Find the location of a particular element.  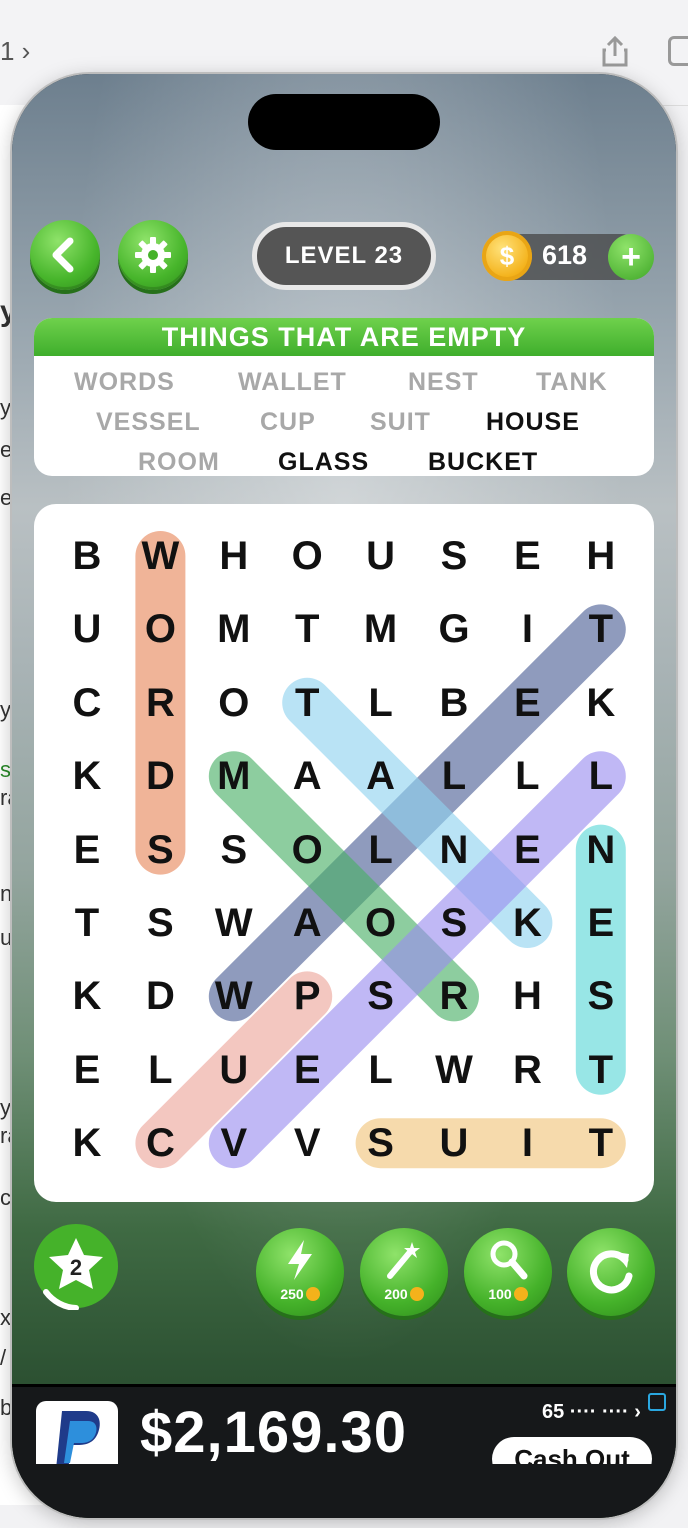

gear-icon is located at coordinates (153, 255).